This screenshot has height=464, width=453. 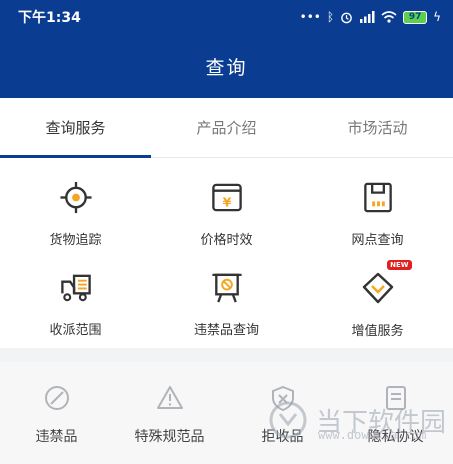 I want to click on section-divider, so click(x=226, y=355).